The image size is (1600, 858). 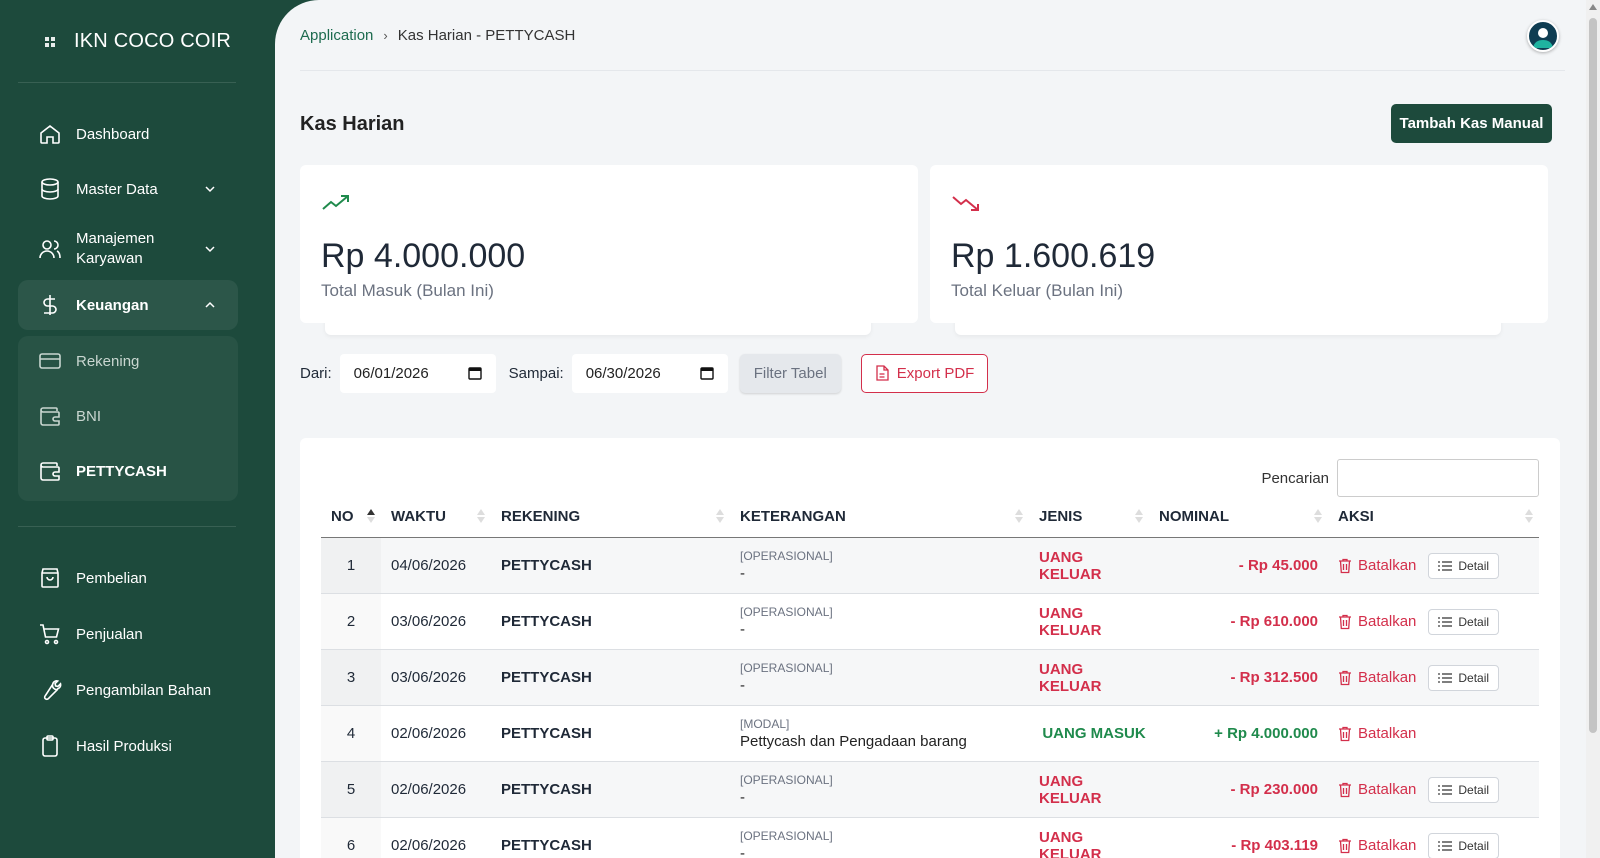 I want to click on sidebar-subitem-pettycash: PETTYCASH, so click(x=102, y=471).